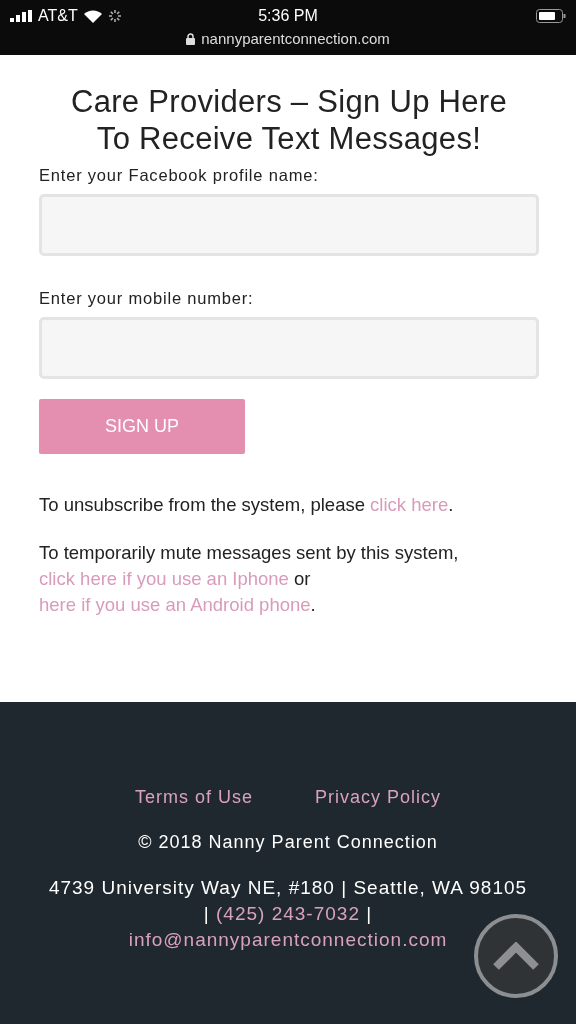 The height and width of the screenshot is (1024, 576). I want to click on copyright-text: © 2018 Nanny Parent Connection, so click(288, 842).